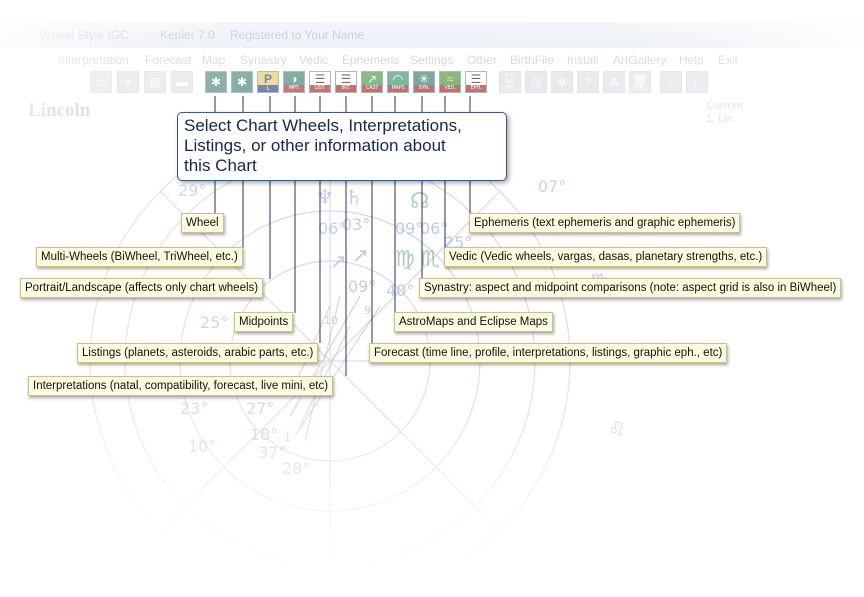 This screenshot has height=597, width=864. I want to click on callout-line: this Chart, so click(220, 165).